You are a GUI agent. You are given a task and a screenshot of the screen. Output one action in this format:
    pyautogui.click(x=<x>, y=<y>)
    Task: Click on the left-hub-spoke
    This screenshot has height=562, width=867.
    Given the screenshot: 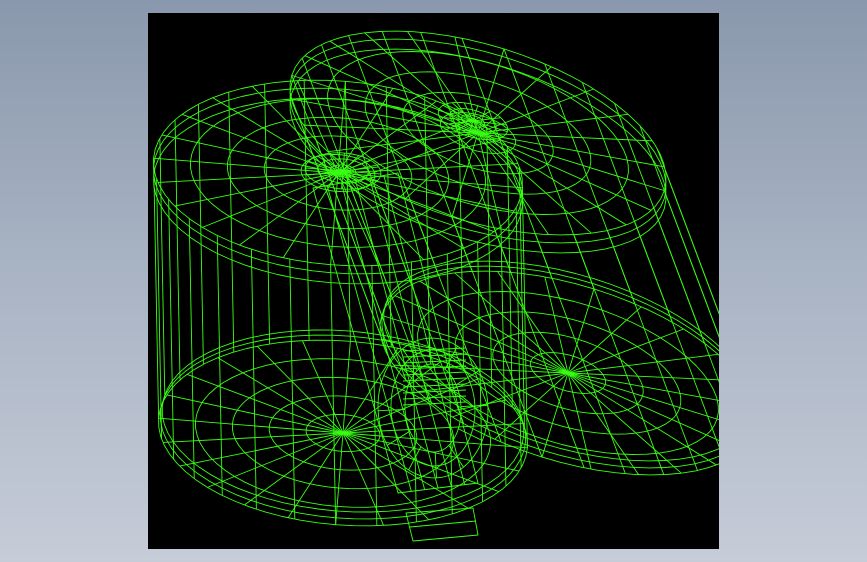 What is the action you would take?
    pyautogui.click(x=351, y=163)
    